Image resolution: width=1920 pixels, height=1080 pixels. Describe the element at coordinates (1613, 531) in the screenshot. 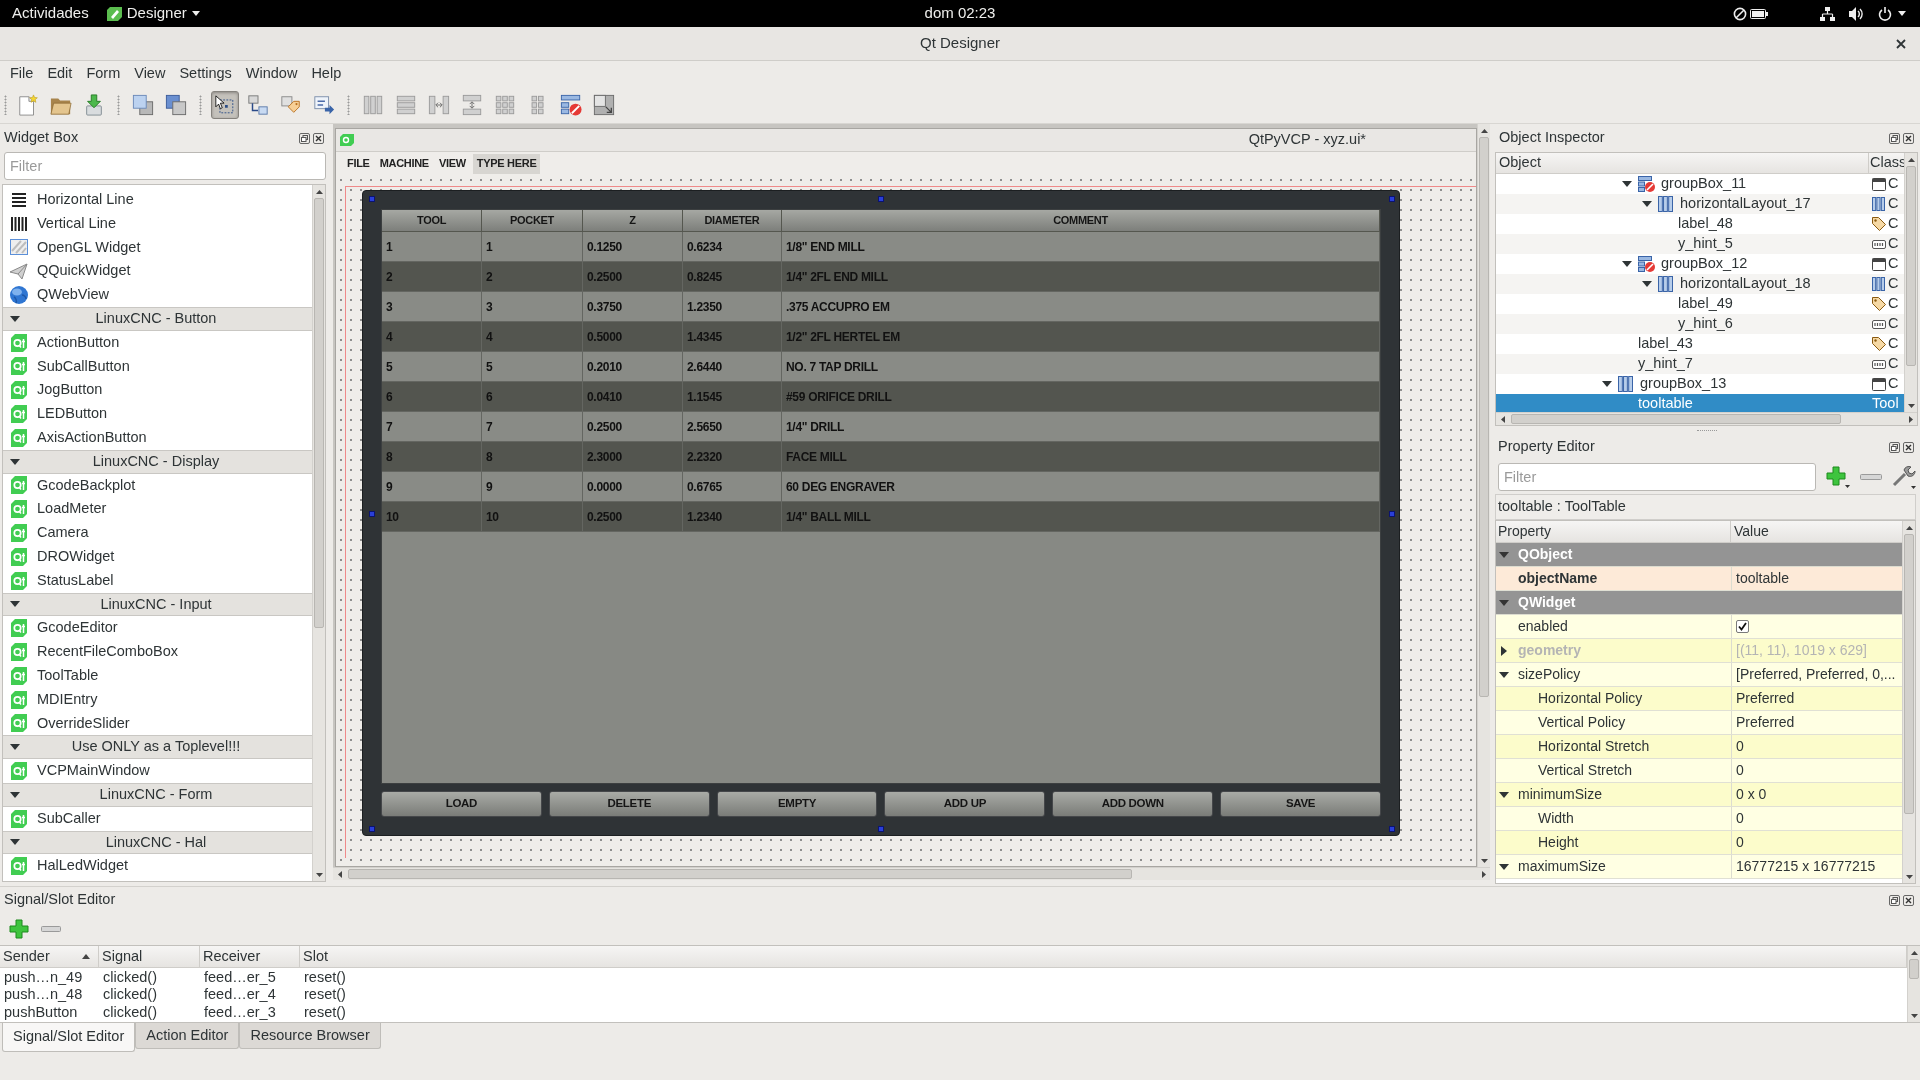

I see `column-header: Property` at that location.